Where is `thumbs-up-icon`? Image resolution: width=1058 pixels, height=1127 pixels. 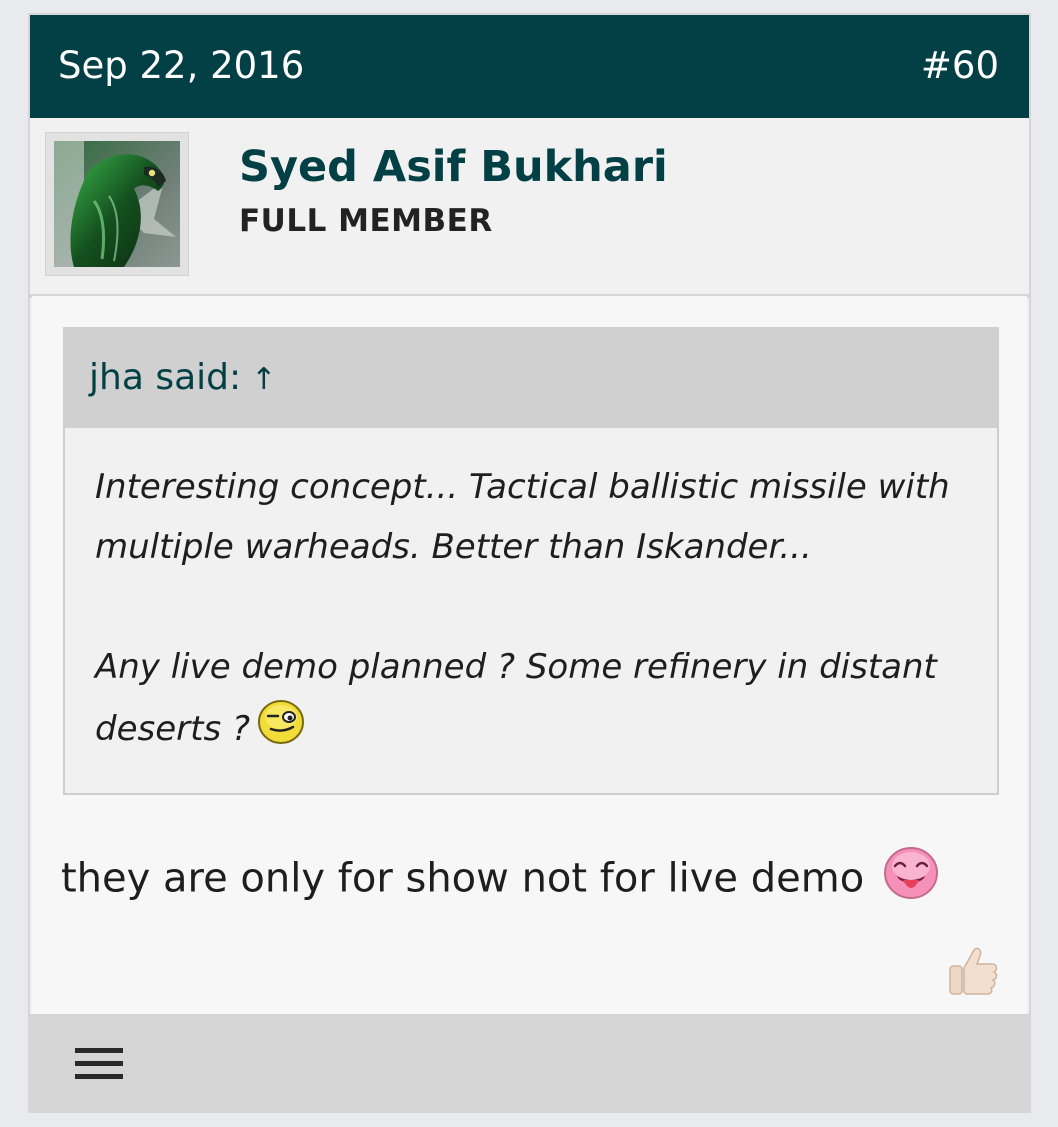
thumbs-up-icon is located at coordinates (973, 971).